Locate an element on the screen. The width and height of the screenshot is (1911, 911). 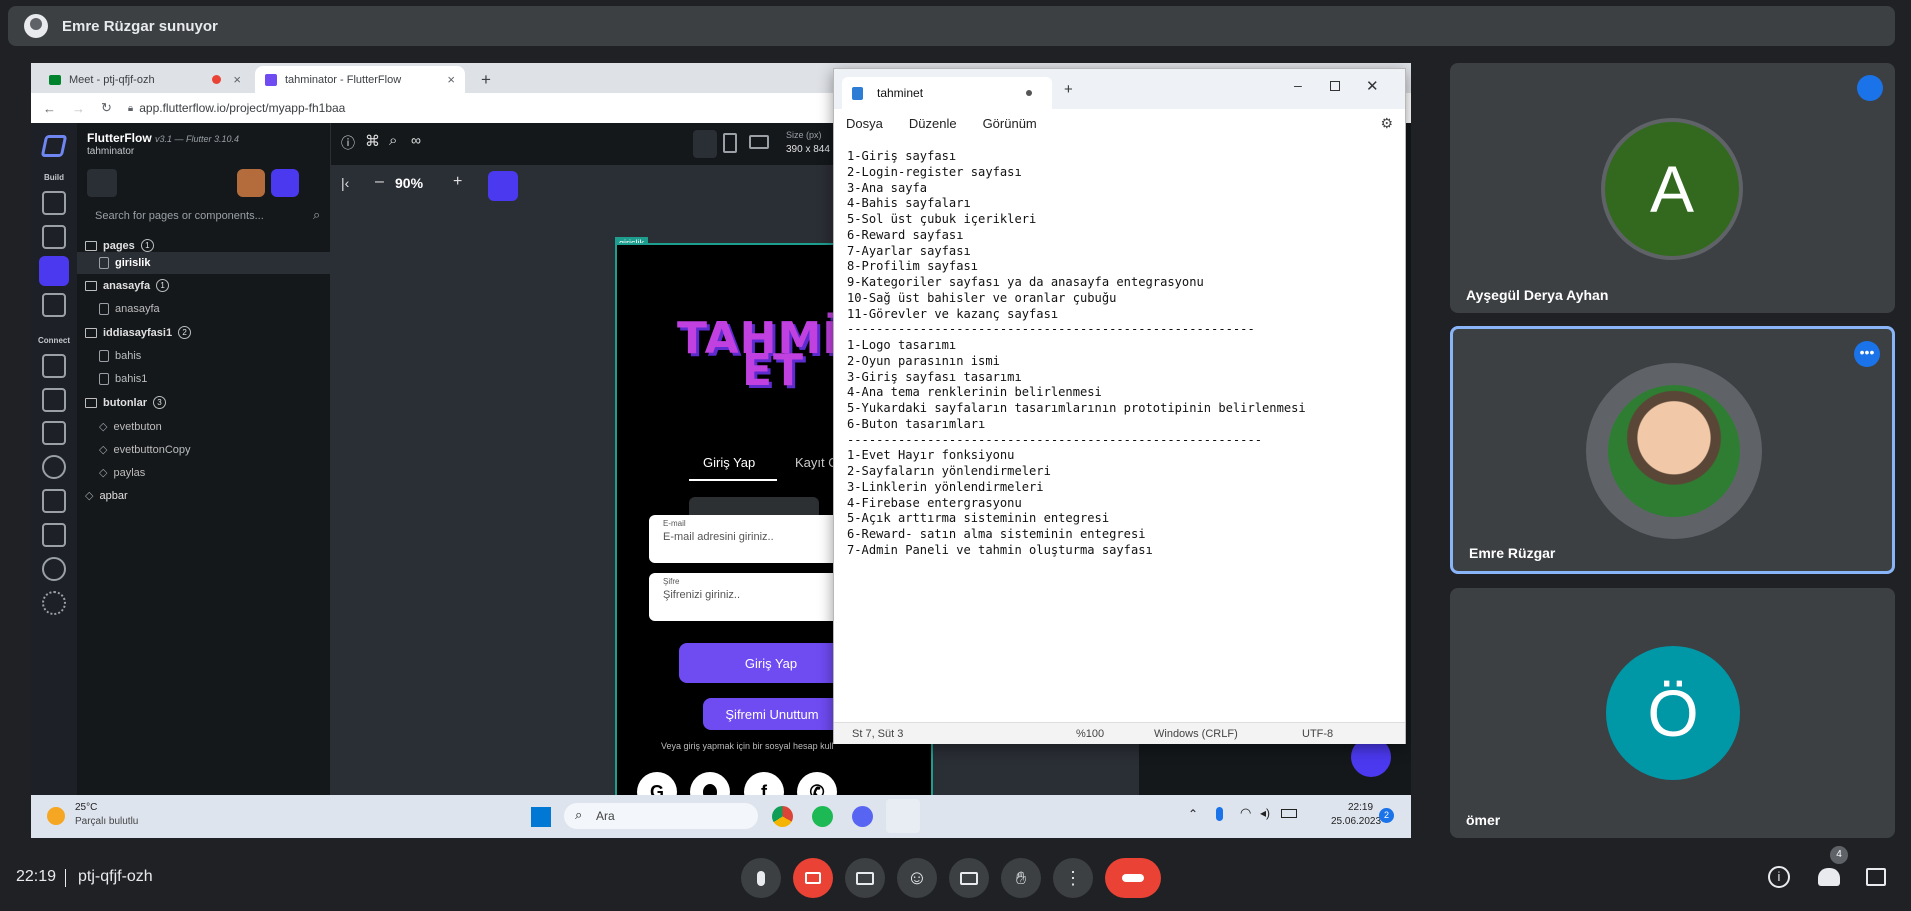
zoom-in-button: + is located at coordinates (457, 182).